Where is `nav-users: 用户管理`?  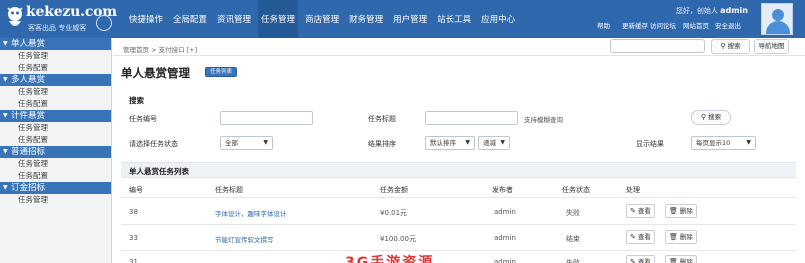
nav-users: 用户管理 is located at coordinates (410, 19).